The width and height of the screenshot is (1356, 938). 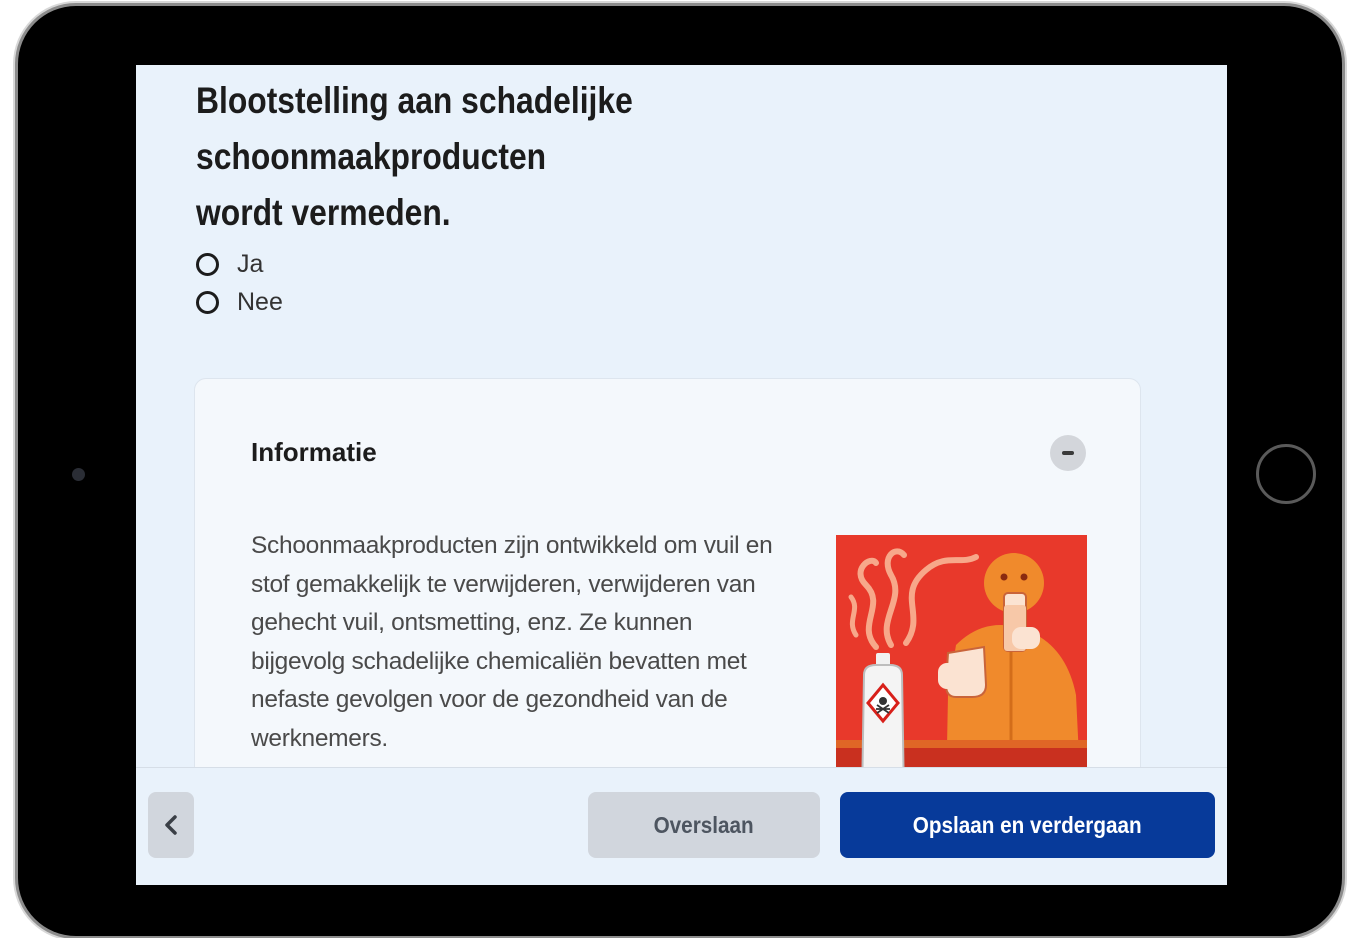 I want to click on chevron-left-icon, so click(x=171, y=825).